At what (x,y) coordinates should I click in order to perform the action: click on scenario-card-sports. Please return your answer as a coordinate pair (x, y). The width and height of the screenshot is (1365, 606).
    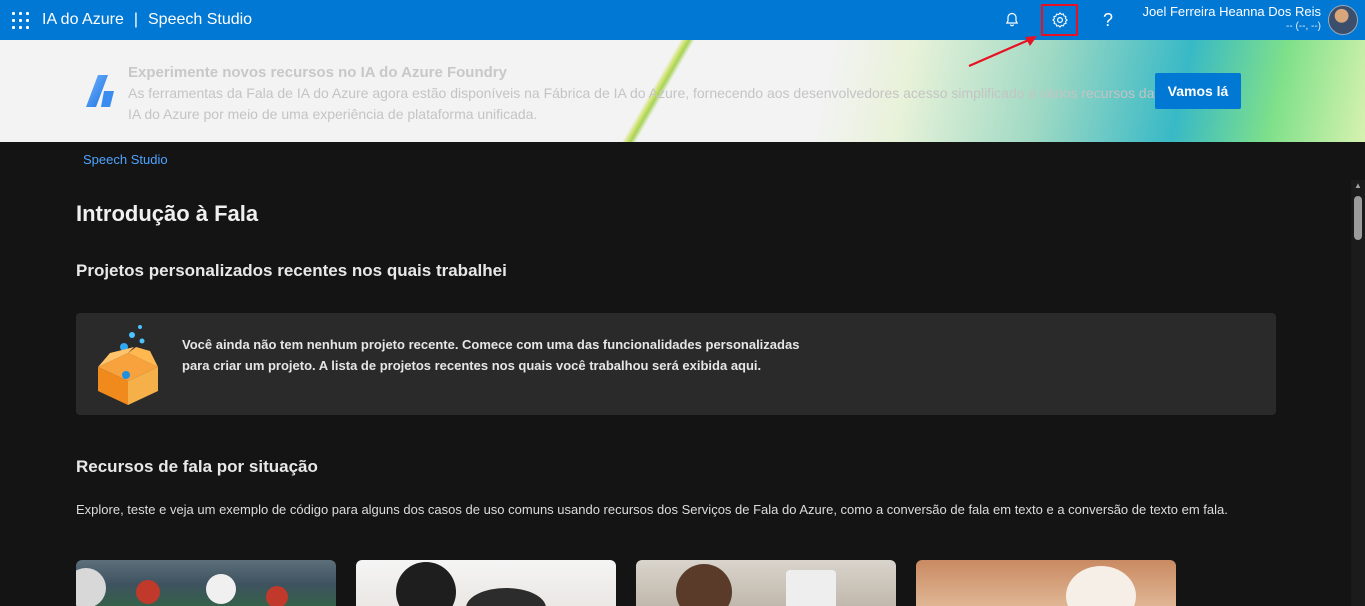
    Looking at the image, I should click on (206, 583).